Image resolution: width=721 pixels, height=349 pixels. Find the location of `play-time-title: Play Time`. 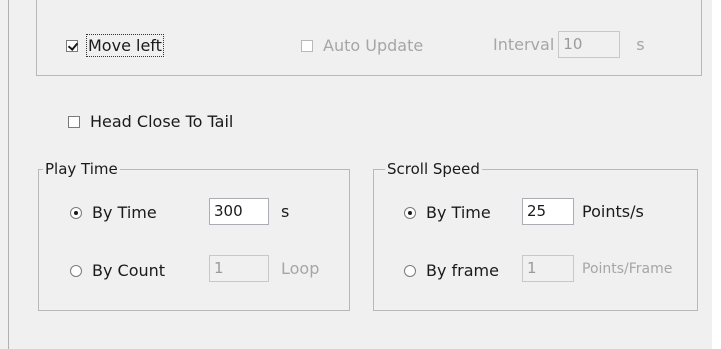

play-time-title: Play Time is located at coordinates (81, 169).